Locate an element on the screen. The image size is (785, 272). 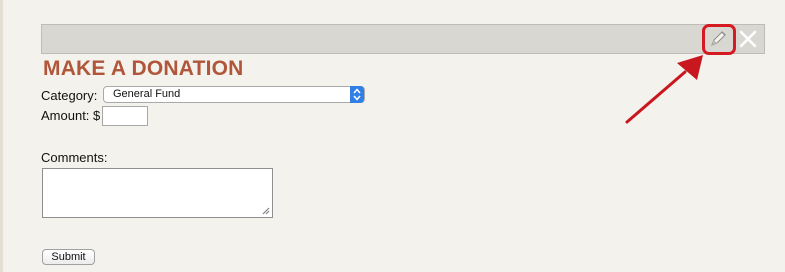
category-select-value: General Fund is located at coordinates (147, 94).